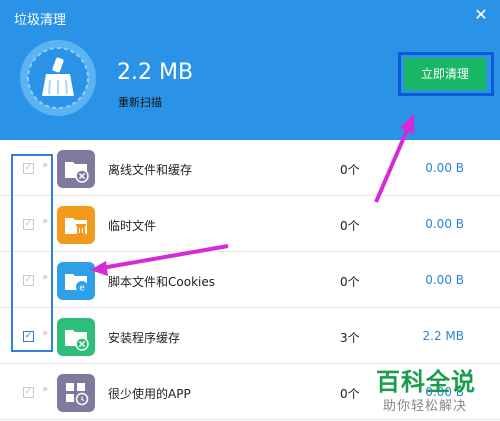 This screenshot has width=500, height=421. Describe the element at coordinates (426, 382) in the screenshot. I see `watermark-title: 百科全说` at that location.